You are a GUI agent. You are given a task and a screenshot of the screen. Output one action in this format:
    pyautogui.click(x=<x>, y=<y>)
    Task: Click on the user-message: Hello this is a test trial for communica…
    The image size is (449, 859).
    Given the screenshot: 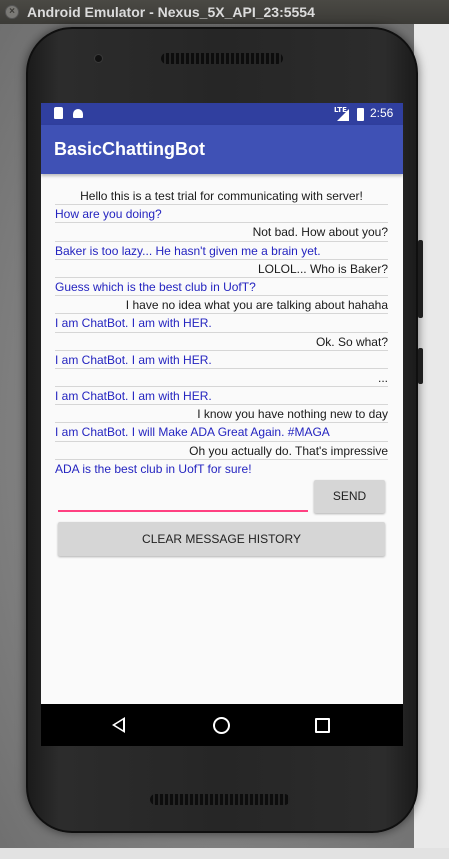 What is the action you would take?
    pyautogui.click(x=221, y=196)
    